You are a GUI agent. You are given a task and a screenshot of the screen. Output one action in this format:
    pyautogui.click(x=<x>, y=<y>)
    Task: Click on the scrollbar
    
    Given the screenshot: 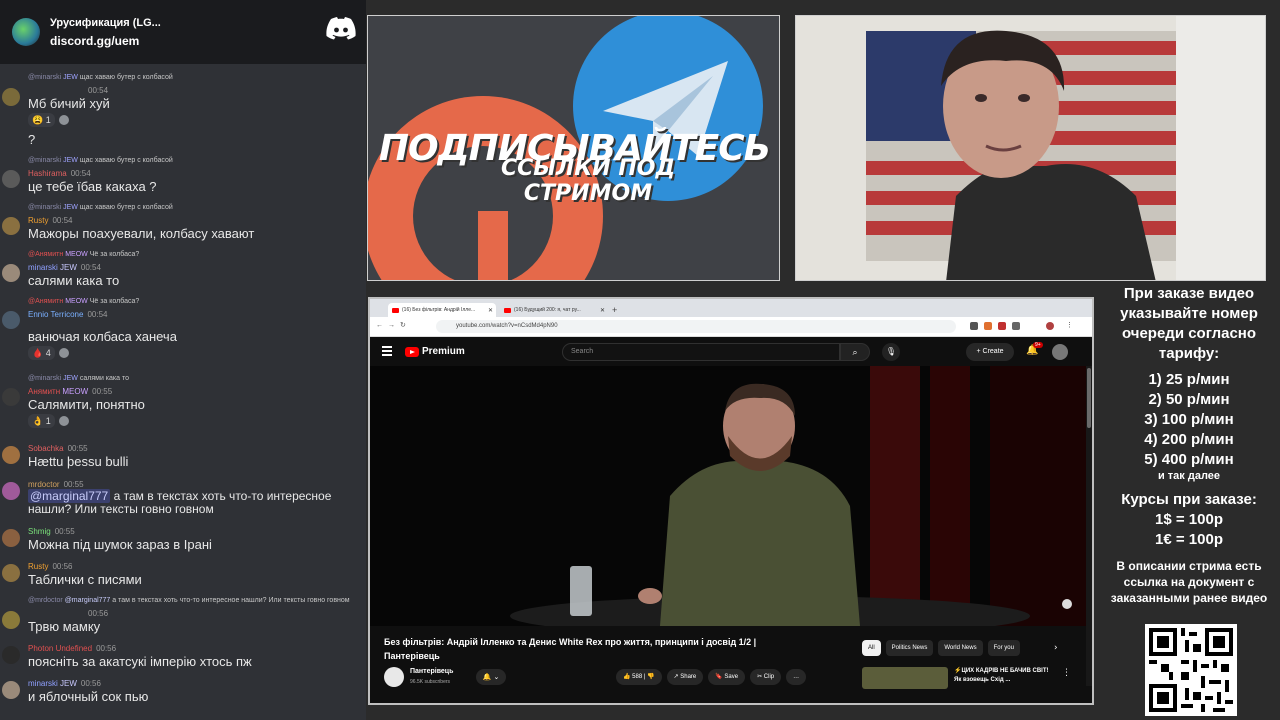 What is the action you would take?
    pyautogui.click(x=1089, y=526)
    